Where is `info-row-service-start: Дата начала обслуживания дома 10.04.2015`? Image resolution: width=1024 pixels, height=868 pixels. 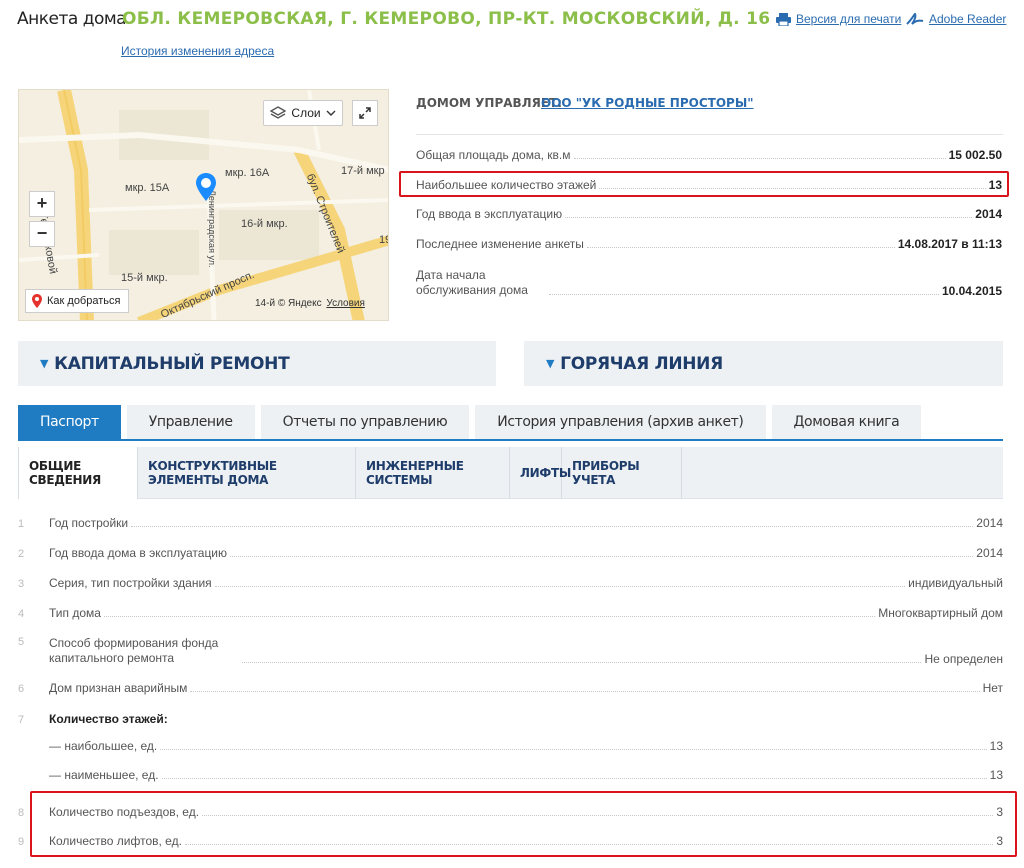
info-row-service-start: Дата начала обслуживания дома 10.04.2015 is located at coordinates (709, 283).